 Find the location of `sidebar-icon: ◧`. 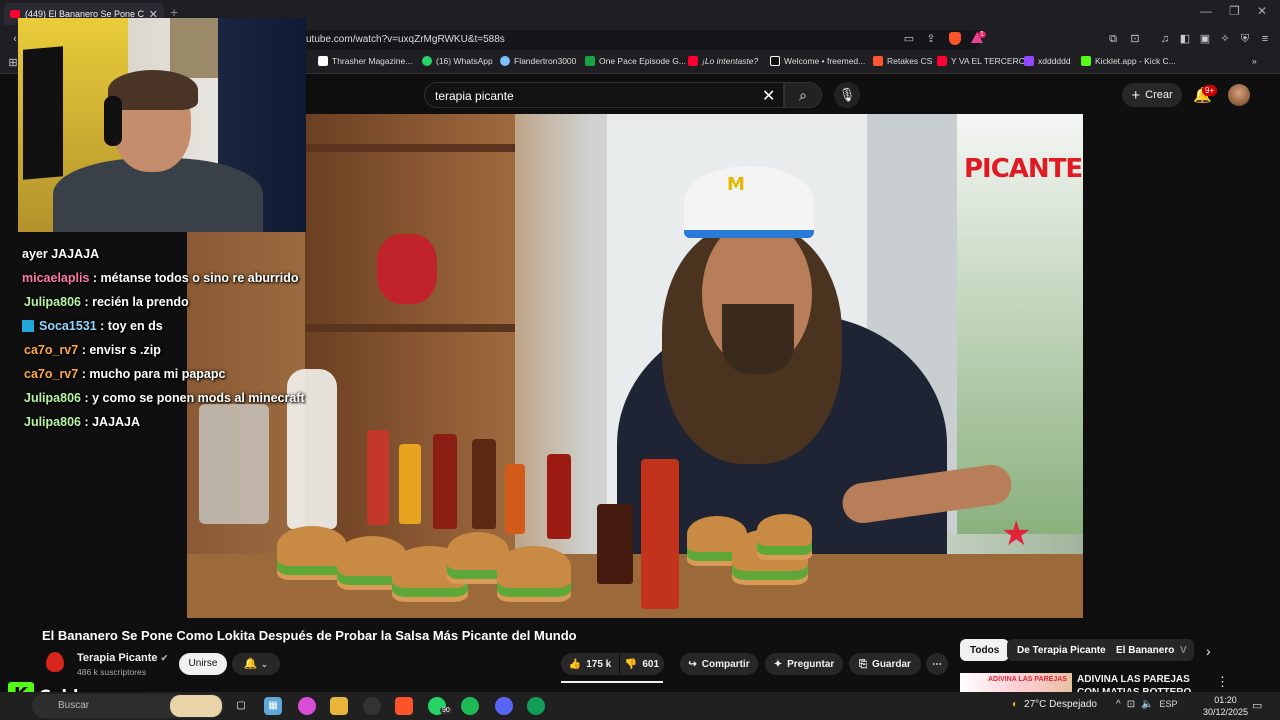

sidebar-icon: ◧ is located at coordinates (1185, 39).